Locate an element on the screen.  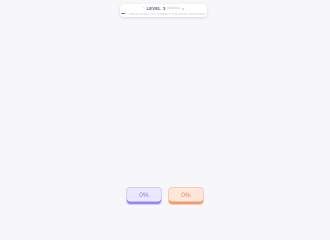
level-progress-bar is located at coordinates (124, 13).